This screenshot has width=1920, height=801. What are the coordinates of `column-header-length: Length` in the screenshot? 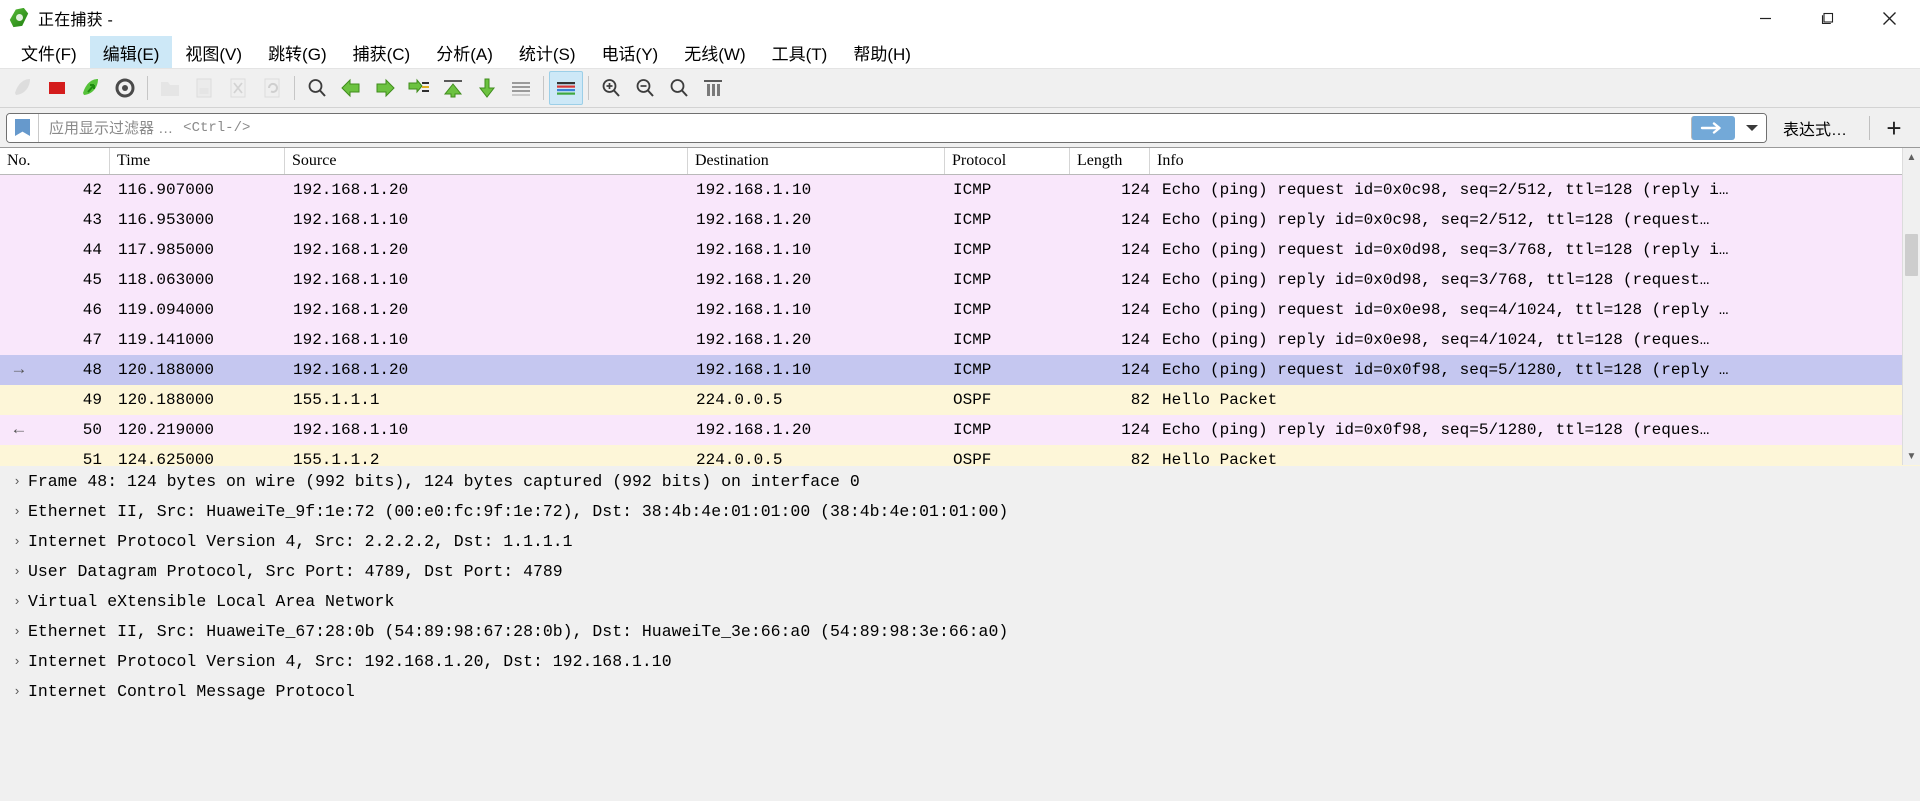 It's located at (1110, 161).